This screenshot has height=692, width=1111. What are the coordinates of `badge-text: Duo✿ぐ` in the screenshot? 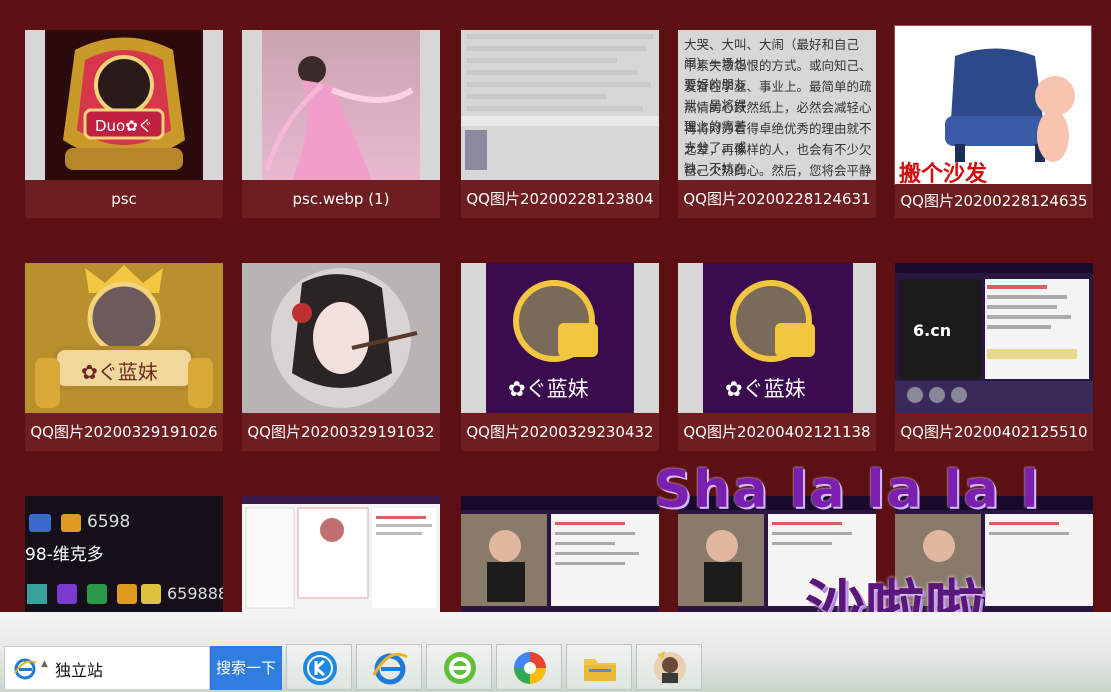 It's located at (124, 126).